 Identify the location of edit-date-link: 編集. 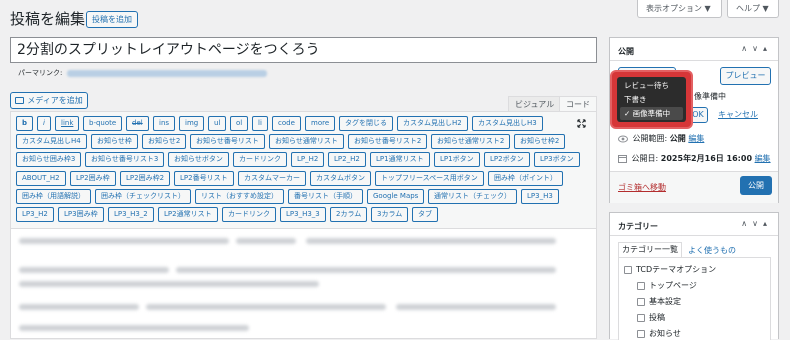
(763, 158).